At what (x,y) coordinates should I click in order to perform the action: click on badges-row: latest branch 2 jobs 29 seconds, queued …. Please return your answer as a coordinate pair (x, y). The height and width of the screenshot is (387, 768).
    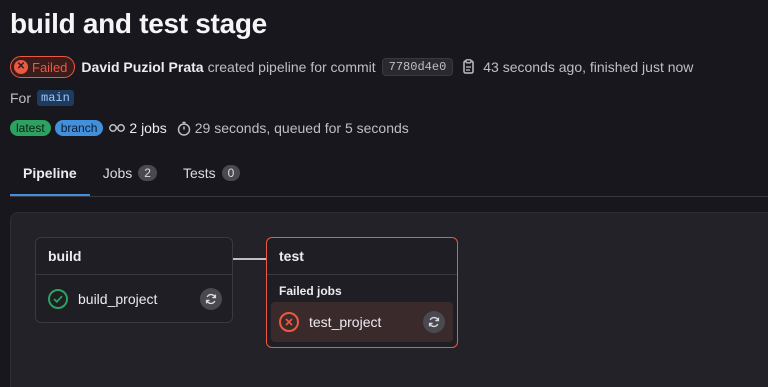
    Looking at the image, I should click on (209, 128).